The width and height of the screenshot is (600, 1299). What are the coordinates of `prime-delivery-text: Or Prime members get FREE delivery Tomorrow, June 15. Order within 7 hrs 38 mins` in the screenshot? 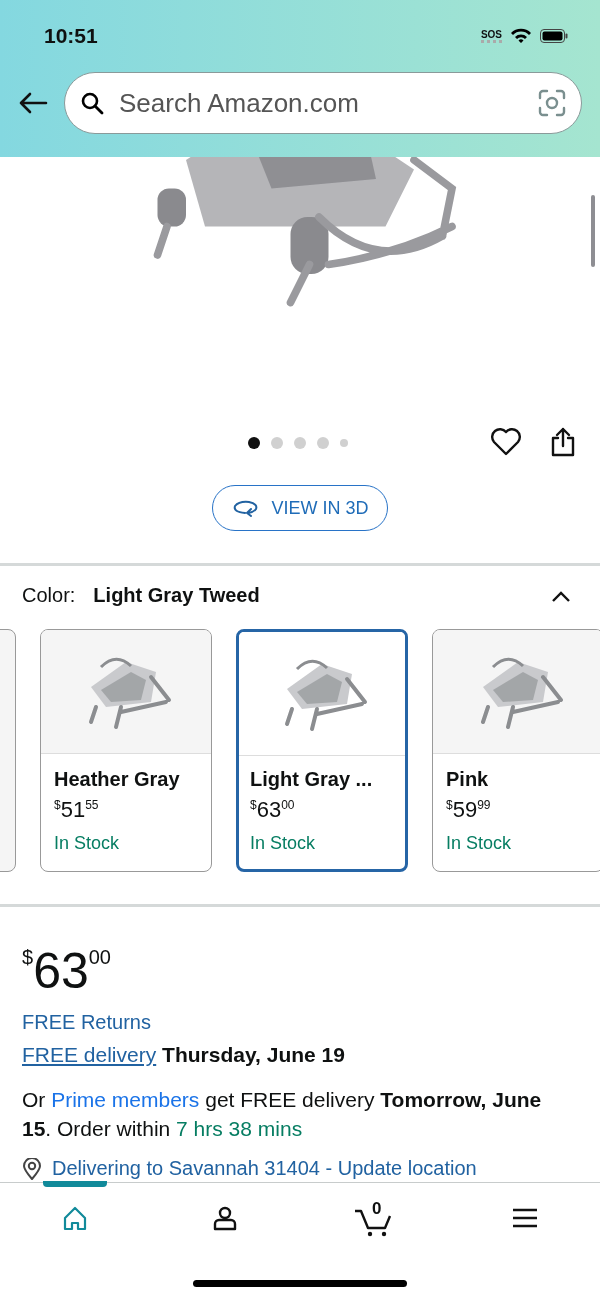 It's located at (282, 1114).